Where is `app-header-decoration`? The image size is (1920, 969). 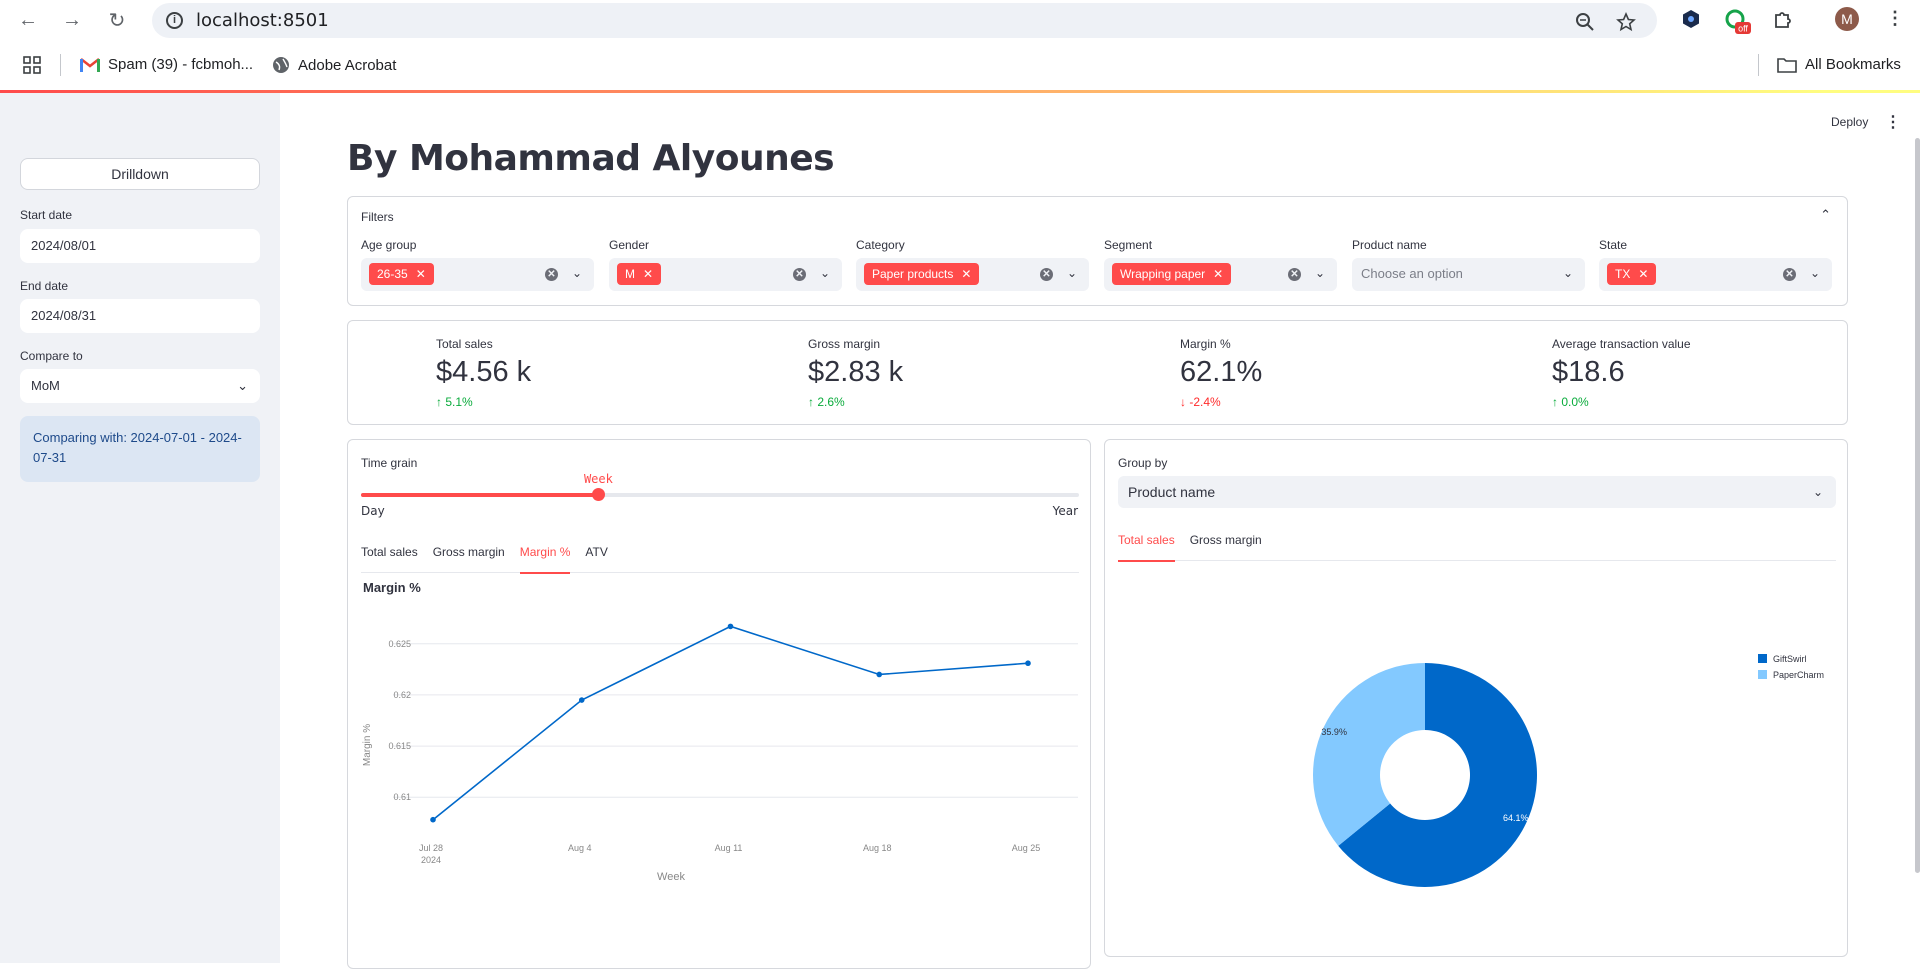 app-header-decoration is located at coordinates (960, 91).